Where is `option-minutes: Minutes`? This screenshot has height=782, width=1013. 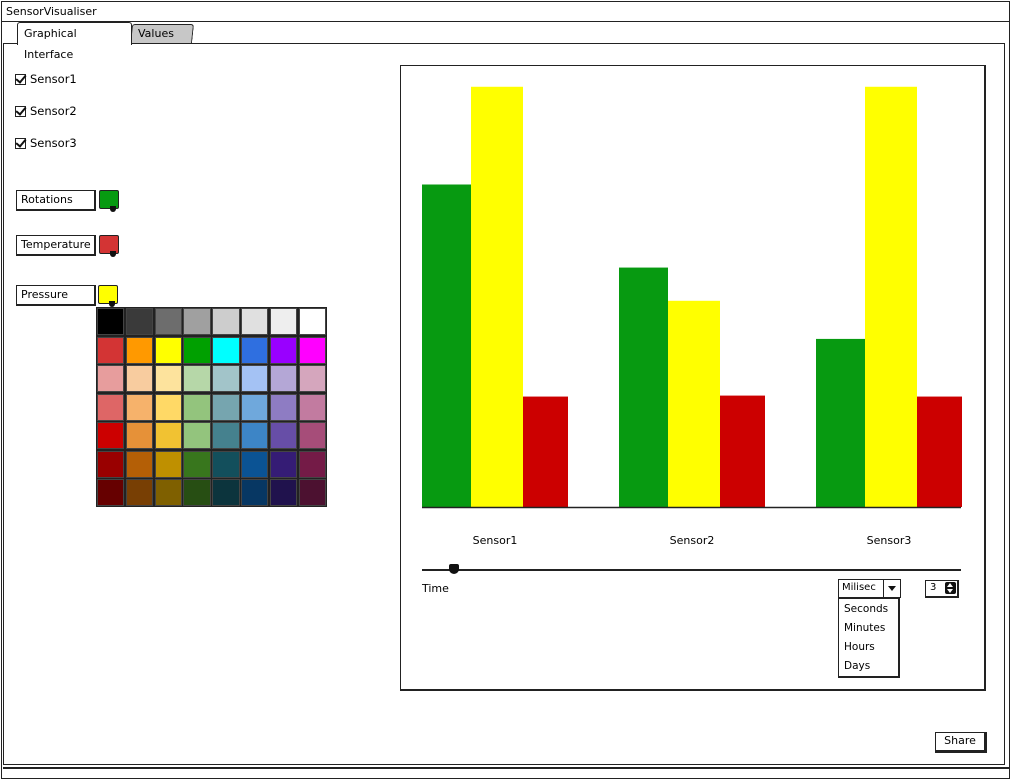 option-minutes: Minutes is located at coordinates (864, 628).